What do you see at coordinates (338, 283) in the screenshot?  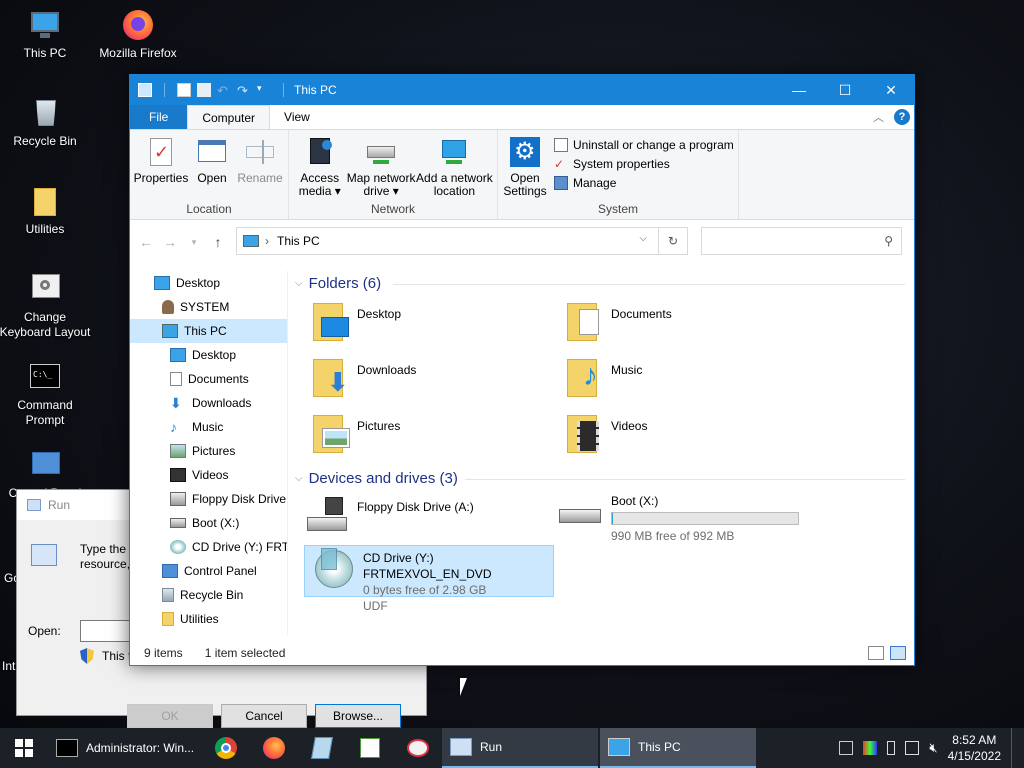 I see `folders-group-header: ⌵ Folders (6)` at bounding box center [338, 283].